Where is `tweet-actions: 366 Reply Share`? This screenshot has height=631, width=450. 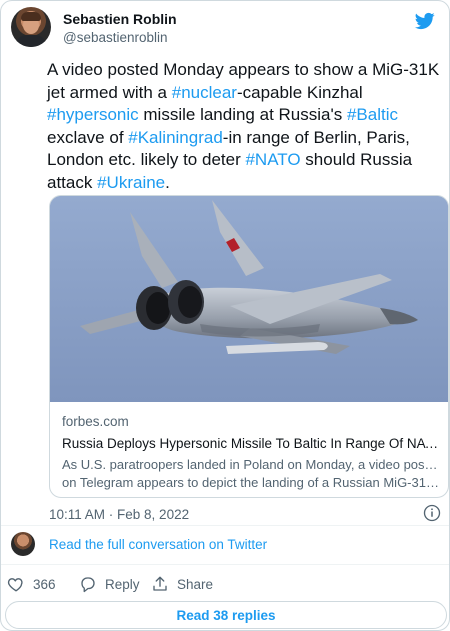
tweet-actions: 366 Reply Share is located at coordinates (223, 585).